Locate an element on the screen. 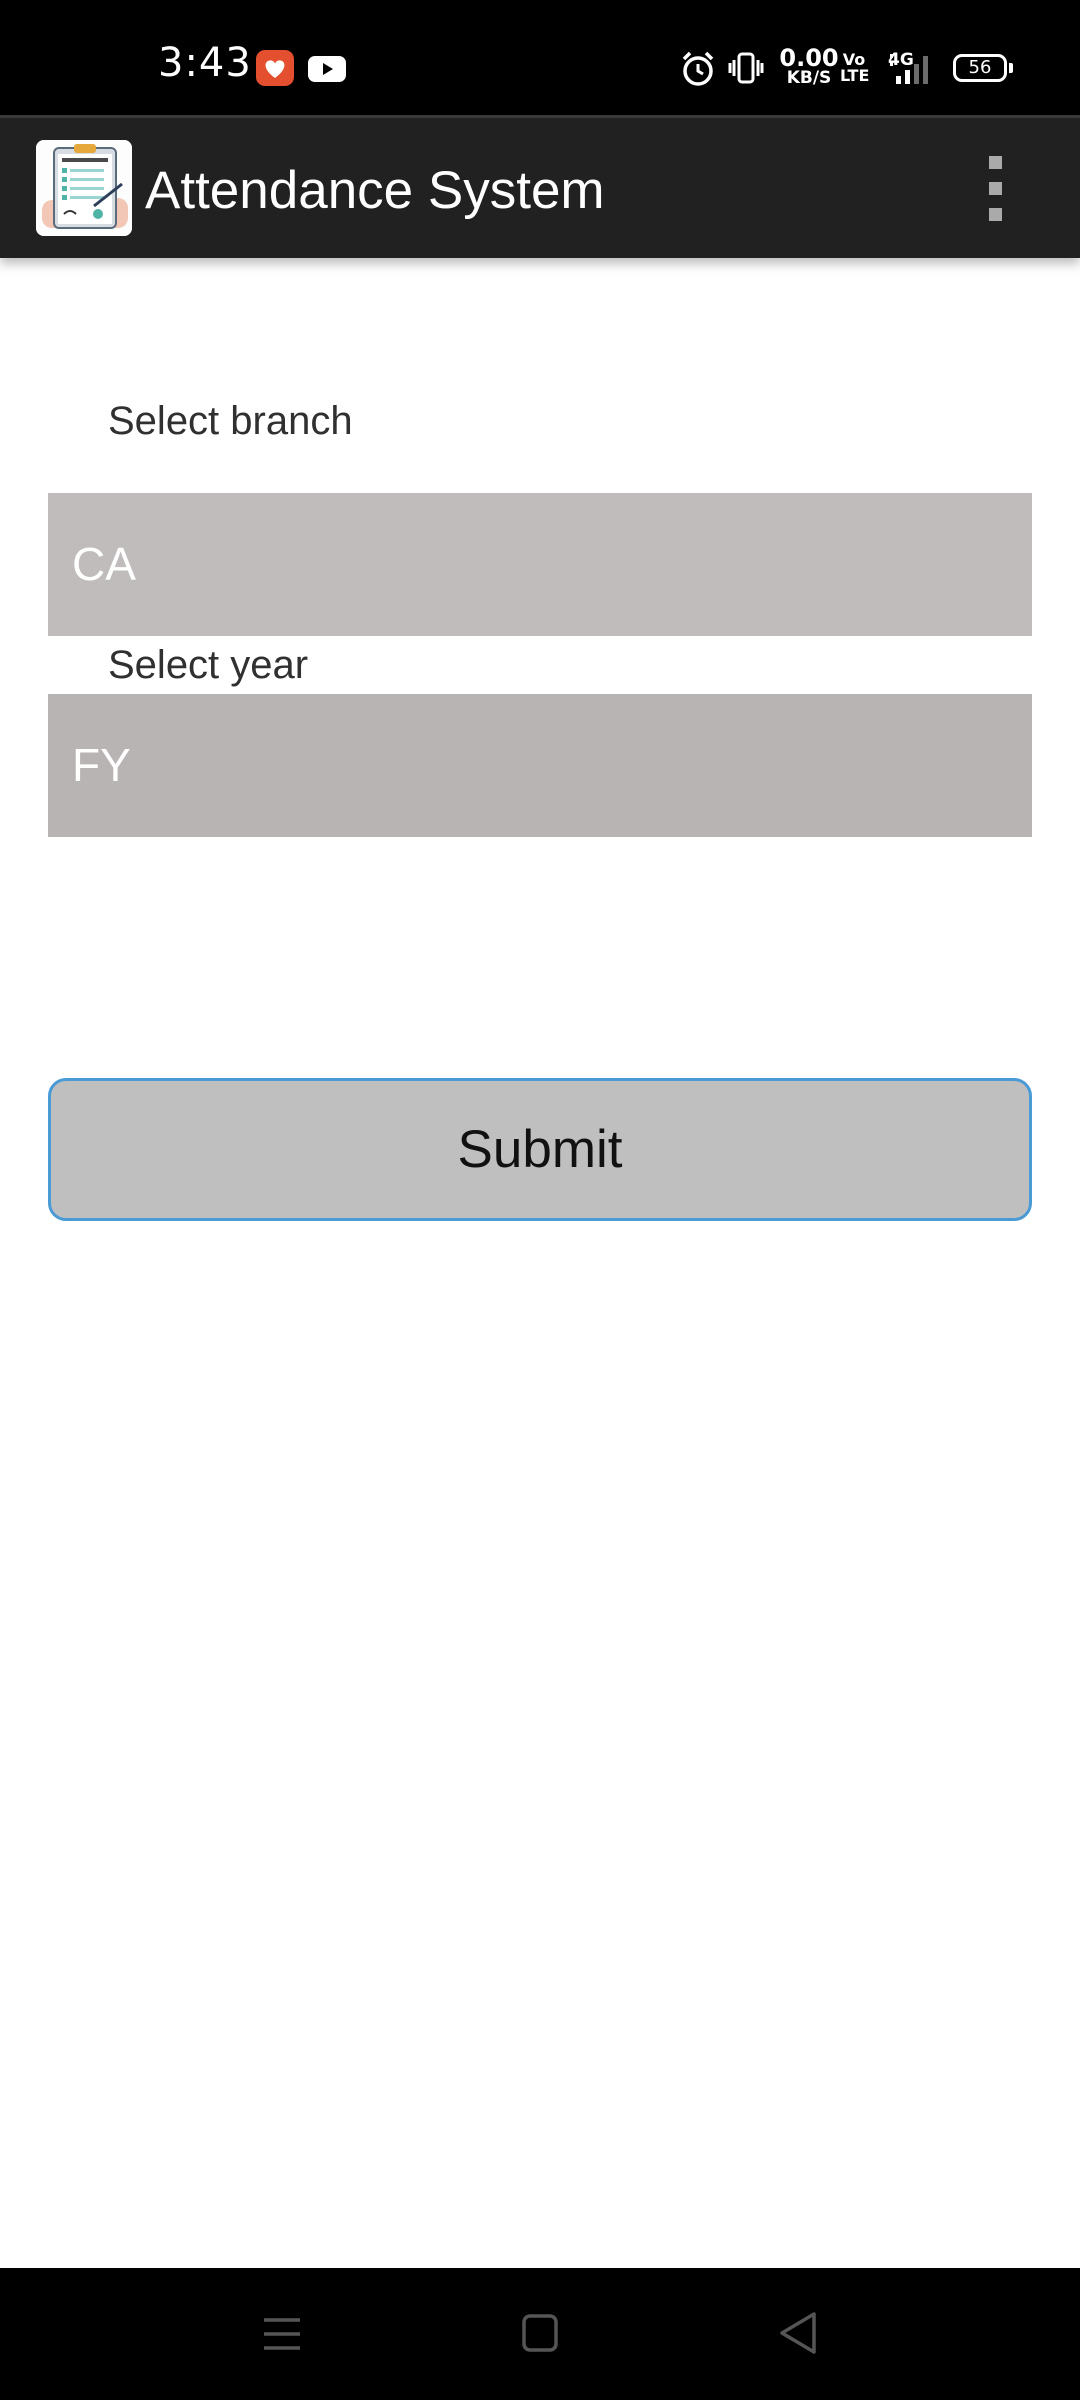 This screenshot has width=1080, height=2400. volte-indicator: Vo LTE is located at coordinates (855, 68).